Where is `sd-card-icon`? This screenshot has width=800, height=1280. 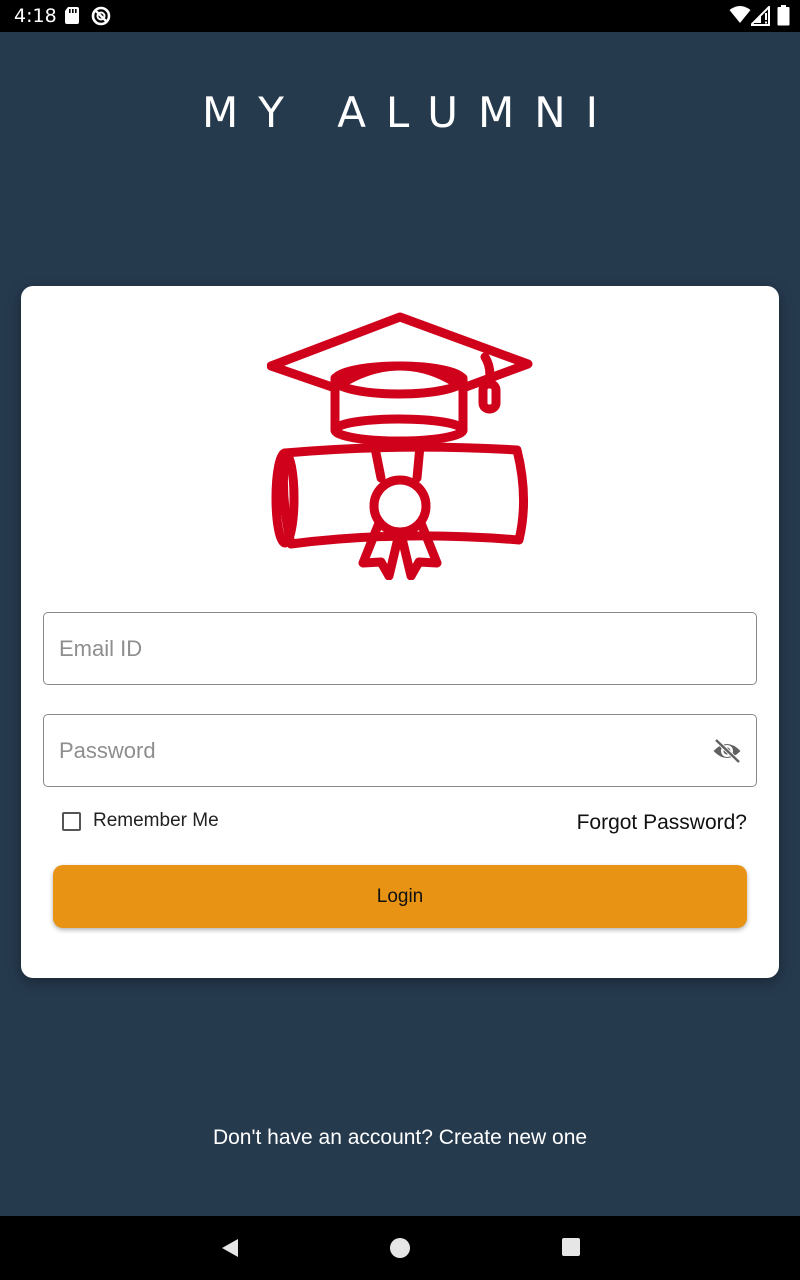
sd-card-icon is located at coordinates (72, 18).